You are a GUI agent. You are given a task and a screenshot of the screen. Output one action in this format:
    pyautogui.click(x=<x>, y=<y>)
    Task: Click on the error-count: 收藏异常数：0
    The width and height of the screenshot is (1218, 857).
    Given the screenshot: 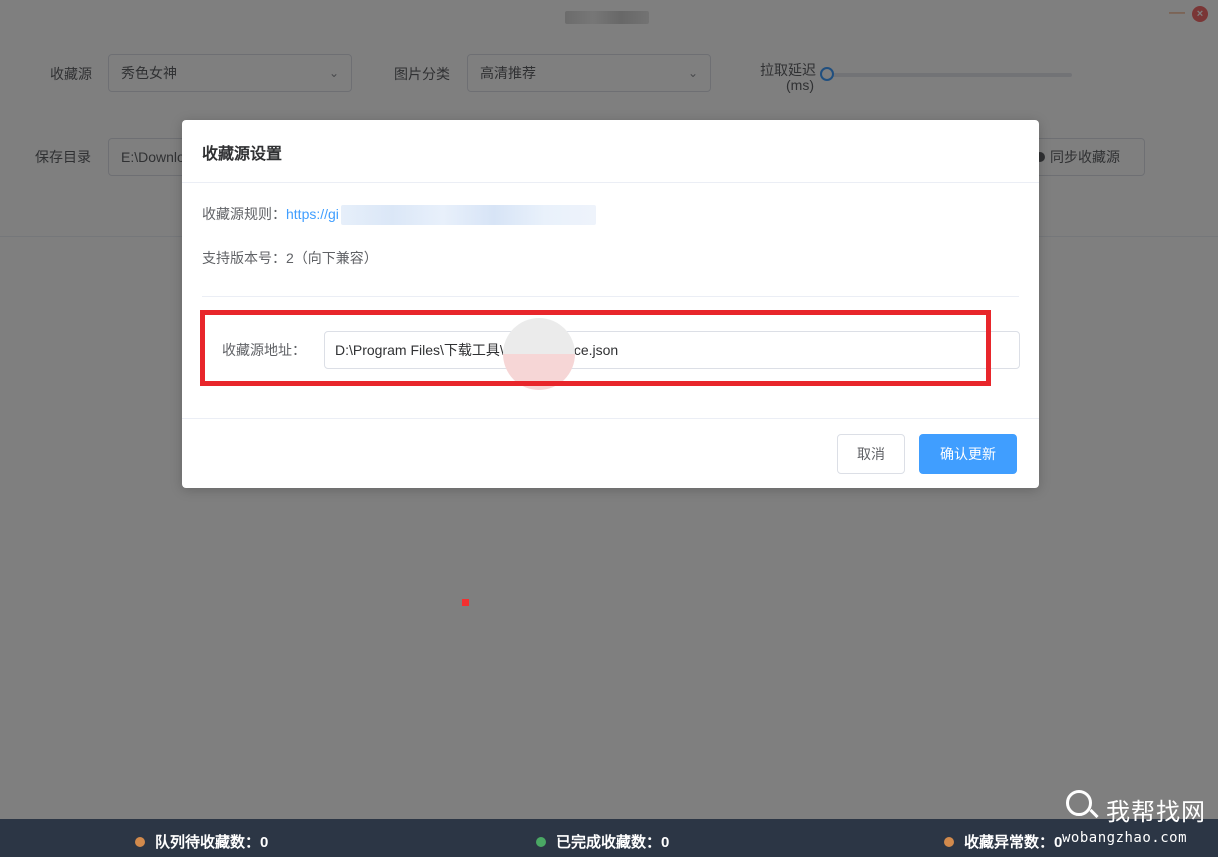 What is the action you would take?
    pyautogui.click(x=1003, y=838)
    